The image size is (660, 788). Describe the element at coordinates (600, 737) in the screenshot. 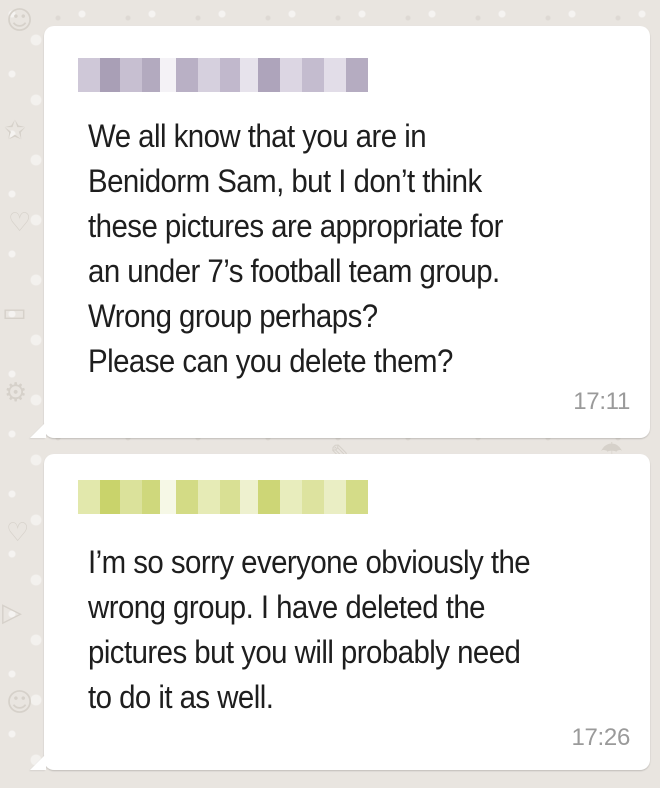

I see `message-timestamp: 17:26` at that location.